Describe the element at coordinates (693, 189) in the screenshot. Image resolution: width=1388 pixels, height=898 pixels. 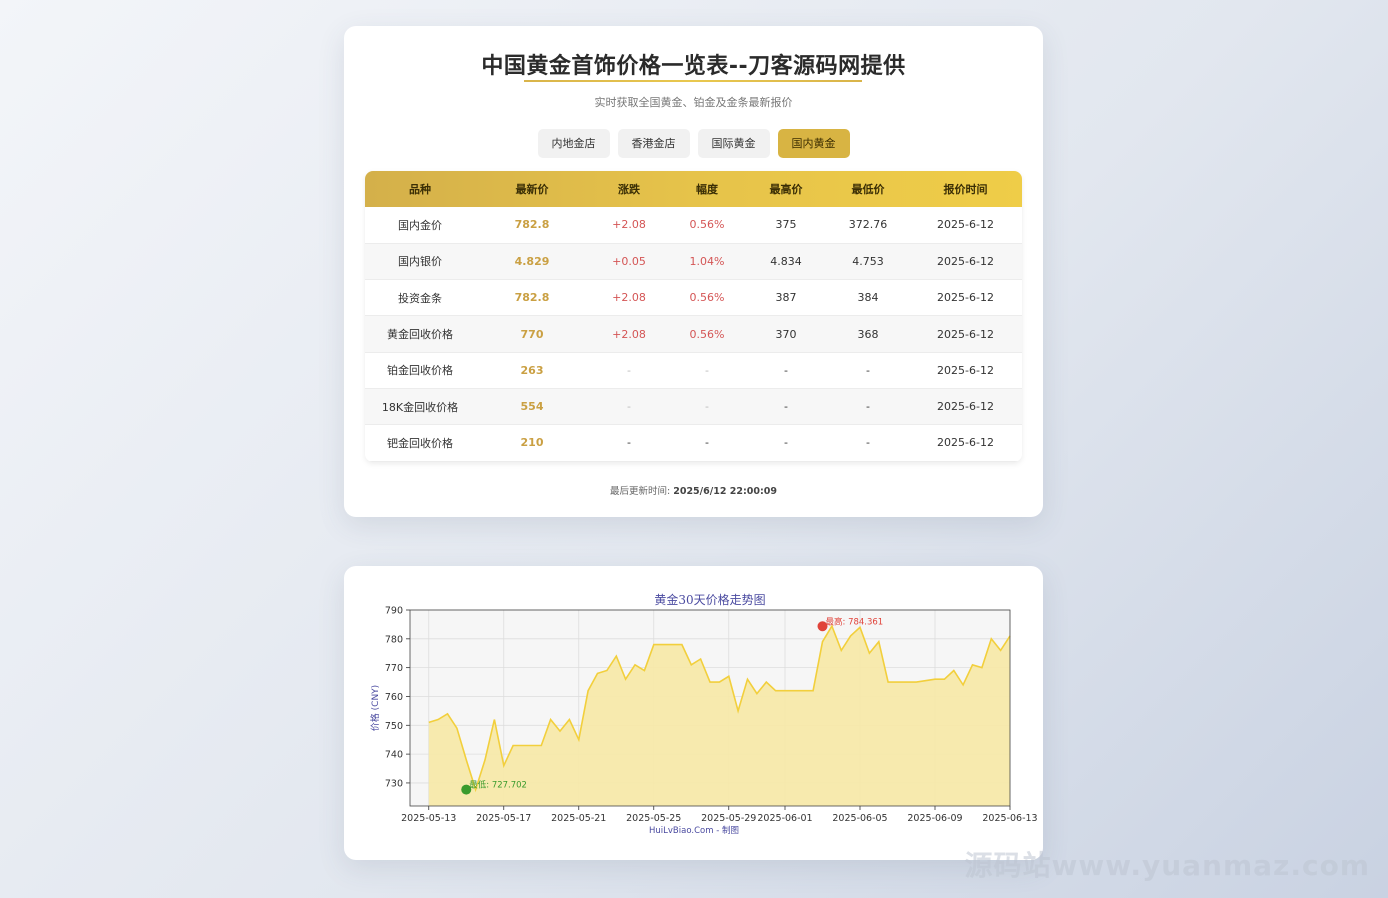
I see `table-header-row: 品种 最新价 涨跌 幅度 最高价 最低价 报价时间` at that location.